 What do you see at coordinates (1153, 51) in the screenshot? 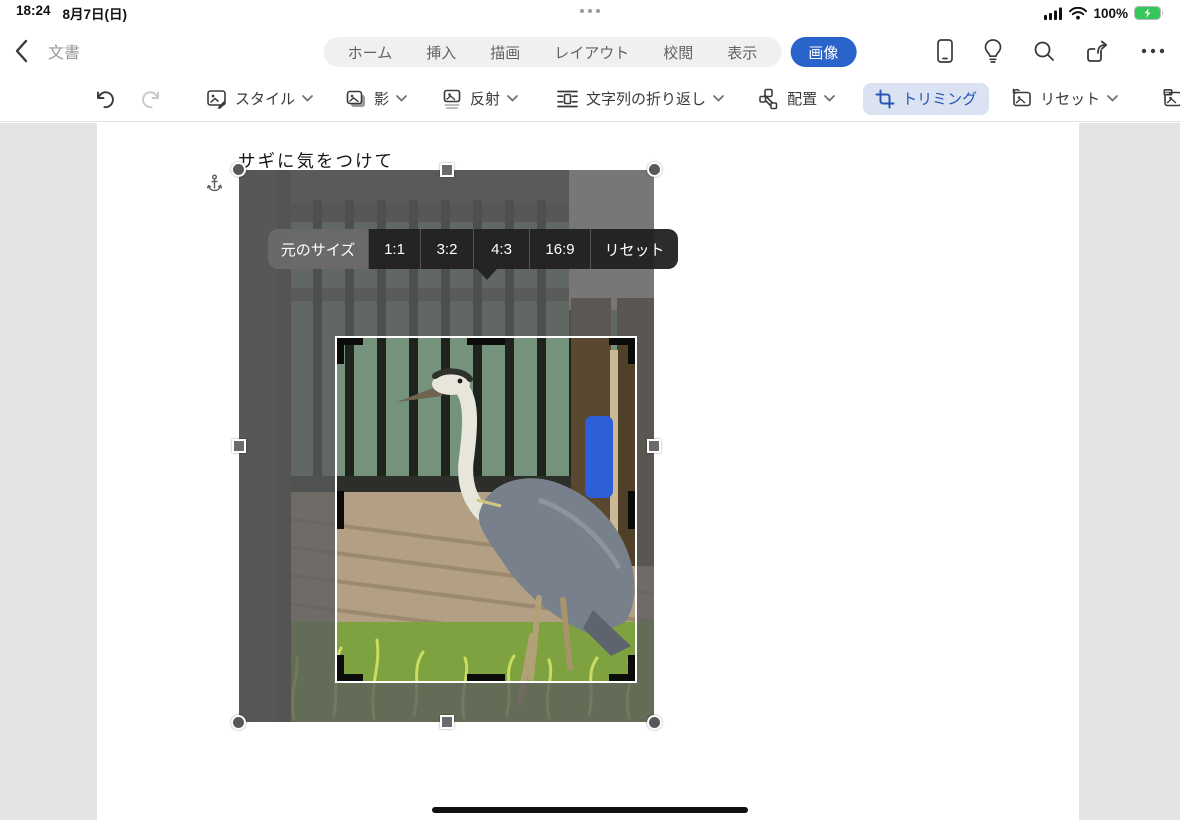
I see `more-ellipsis-icon` at bounding box center [1153, 51].